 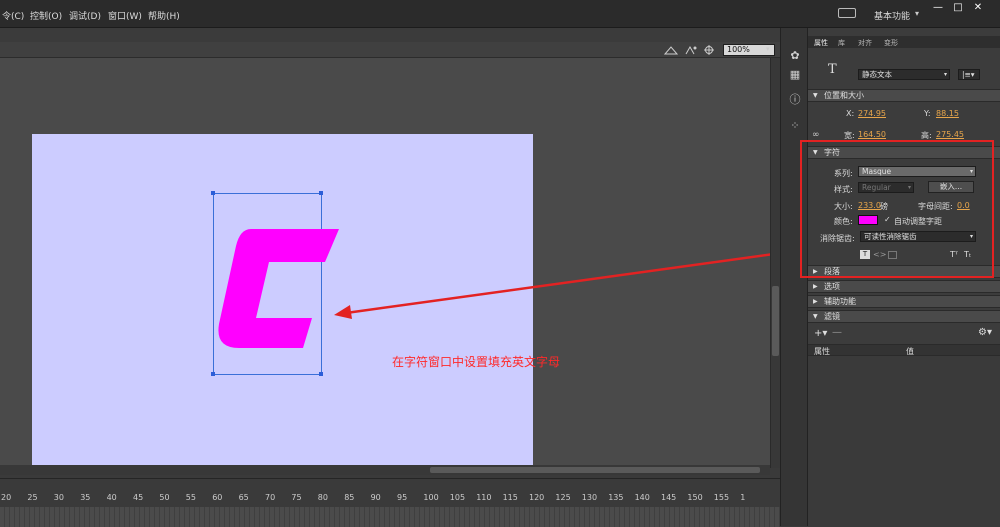 What do you see at coordinates (927, 113) in the screenshot?
I see `y-label: Y:` at bounding box center [927, 113].